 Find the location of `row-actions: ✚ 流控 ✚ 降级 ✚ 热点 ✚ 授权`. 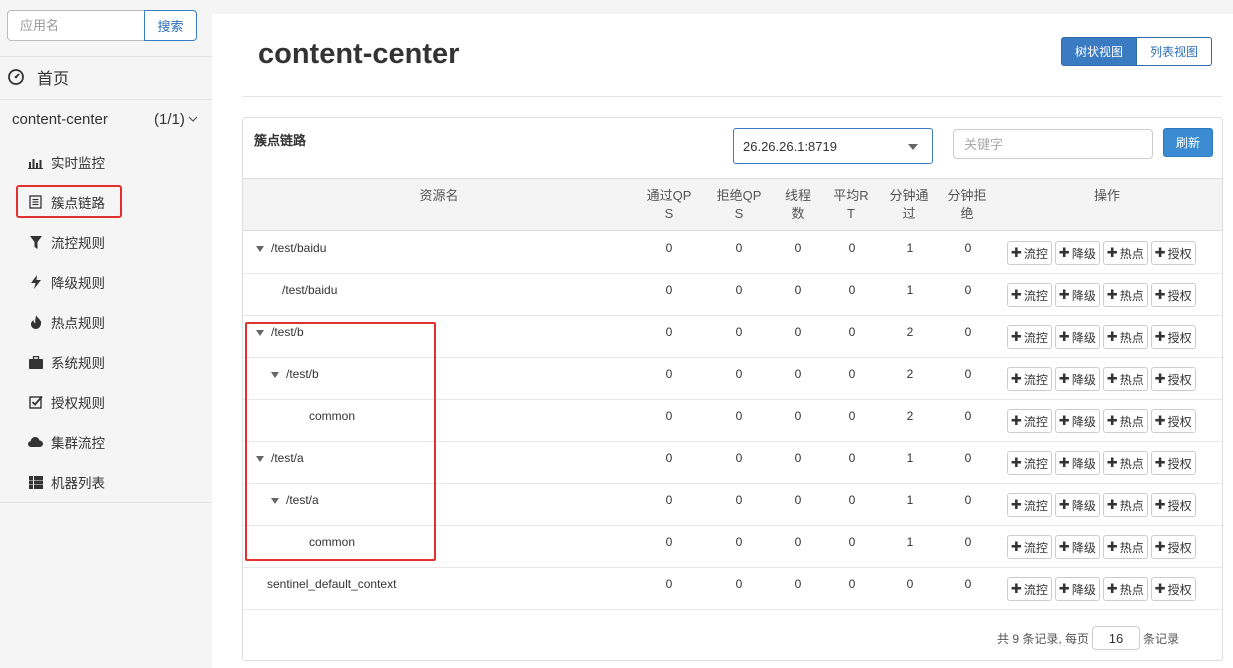

row-actions: ✚ 流控 ✚ 降级 ✚ 热点 ✚ 授权 is located at coordinates (1103, 337).